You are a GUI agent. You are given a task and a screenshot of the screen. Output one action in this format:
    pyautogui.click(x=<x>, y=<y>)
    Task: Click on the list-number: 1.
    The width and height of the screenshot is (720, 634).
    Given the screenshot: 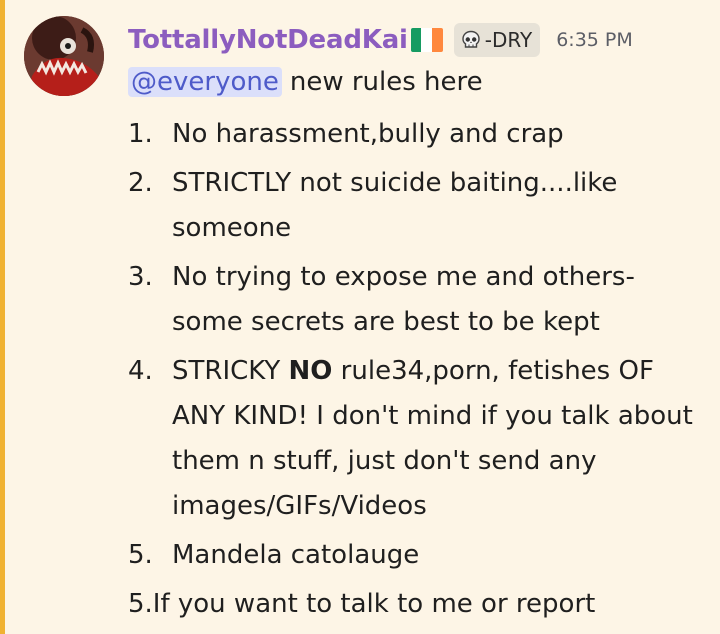 What is the action you would take?
    pyautogui.click(x=140, y=134)
    